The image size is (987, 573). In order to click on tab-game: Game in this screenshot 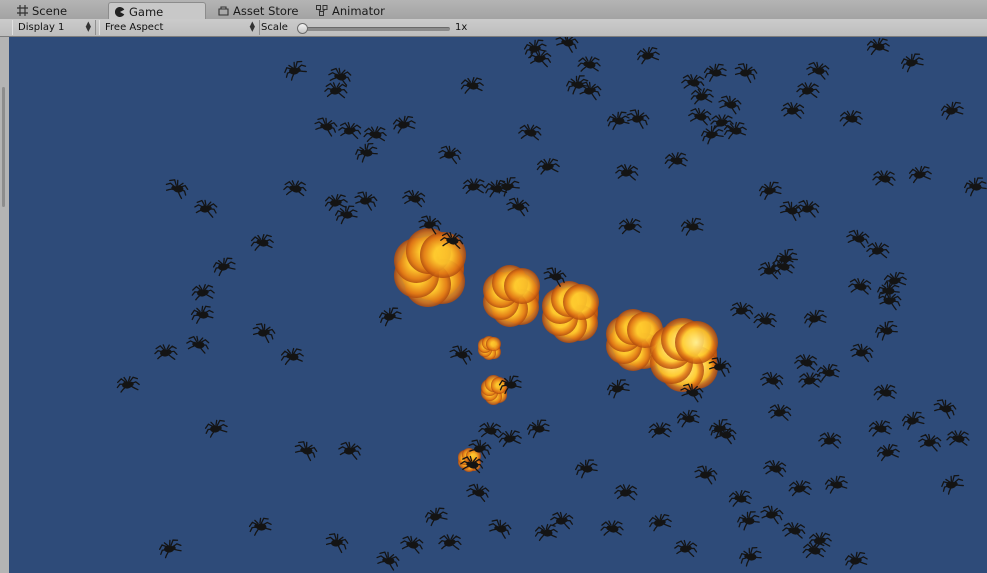, I will do `click(157, 11)`.